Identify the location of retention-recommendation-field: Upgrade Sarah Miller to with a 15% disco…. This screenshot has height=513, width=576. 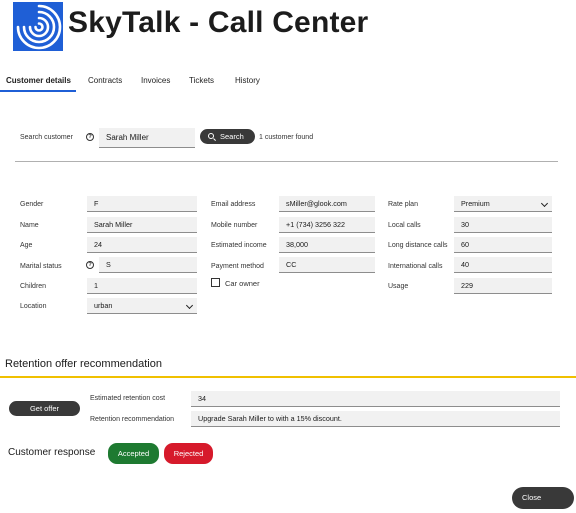
(375, 419).